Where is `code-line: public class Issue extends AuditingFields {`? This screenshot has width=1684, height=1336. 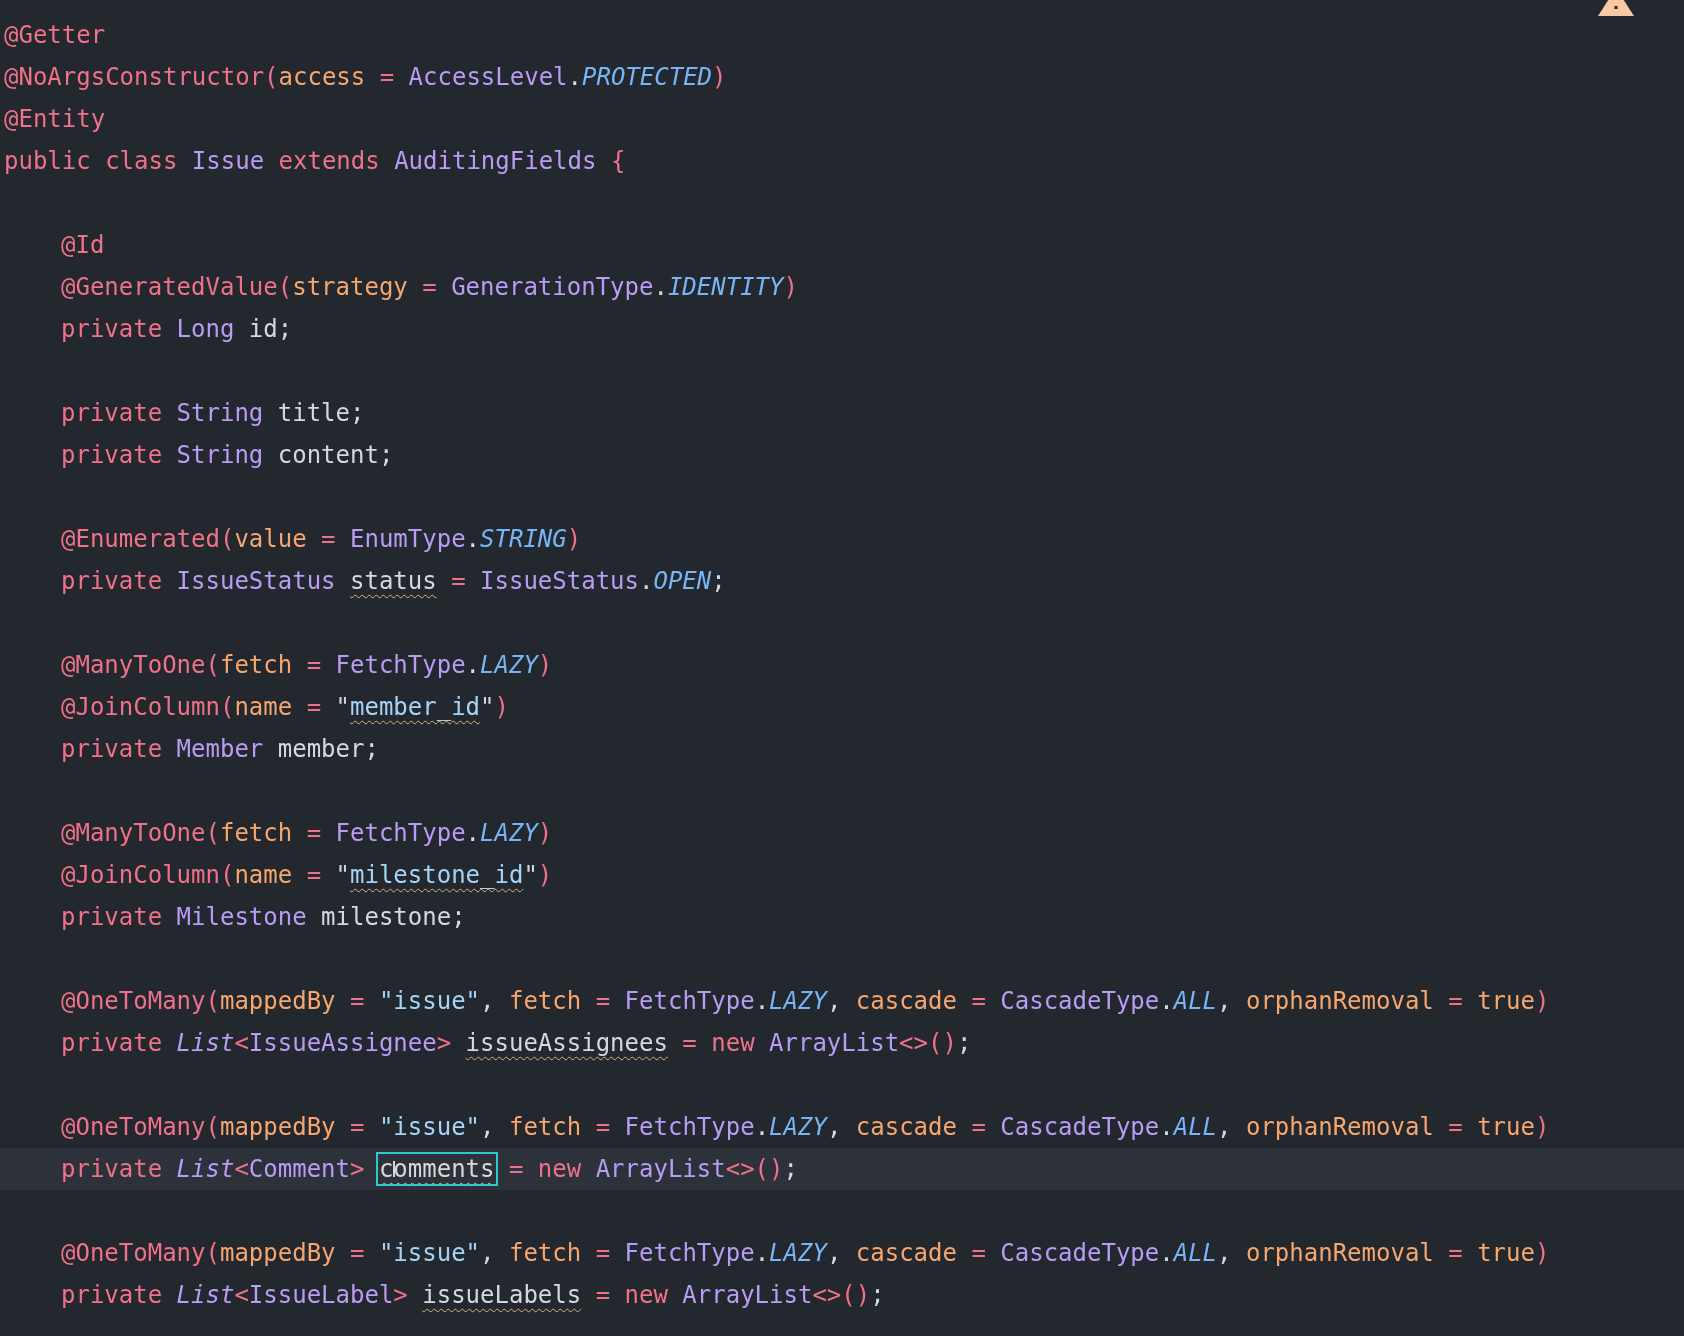
code-line: public class Issue extends AuditingFields { is located at coordinates (315, 161).